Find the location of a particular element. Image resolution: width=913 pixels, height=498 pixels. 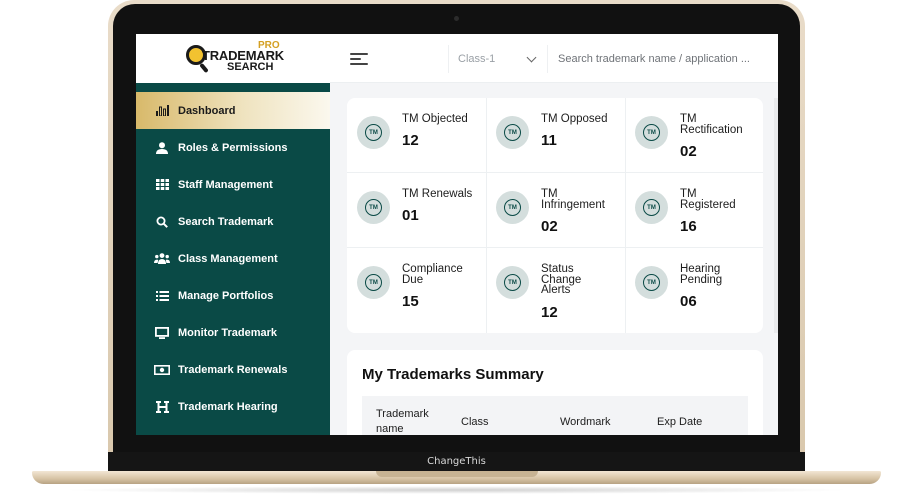

sidebar-item-label: Roles & Permissions is located at coordinates (233, 147).